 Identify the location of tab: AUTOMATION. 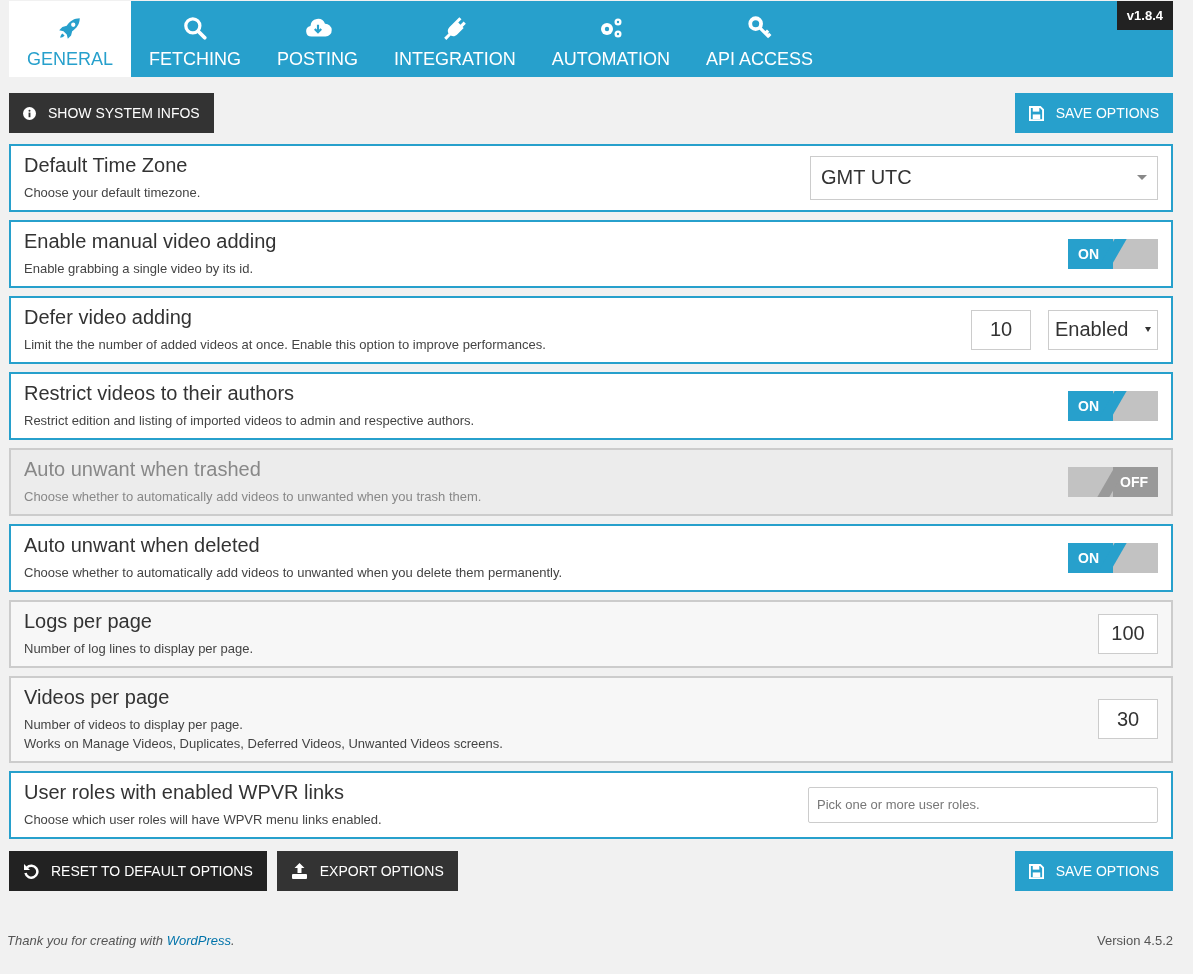
(611, 39).